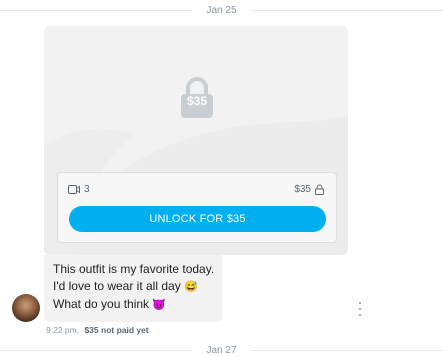 The height and width of the screenshot is (357, 443). Describe the element at coordinates (360, 309) in the screenshot. I see `more-icon` at that location.